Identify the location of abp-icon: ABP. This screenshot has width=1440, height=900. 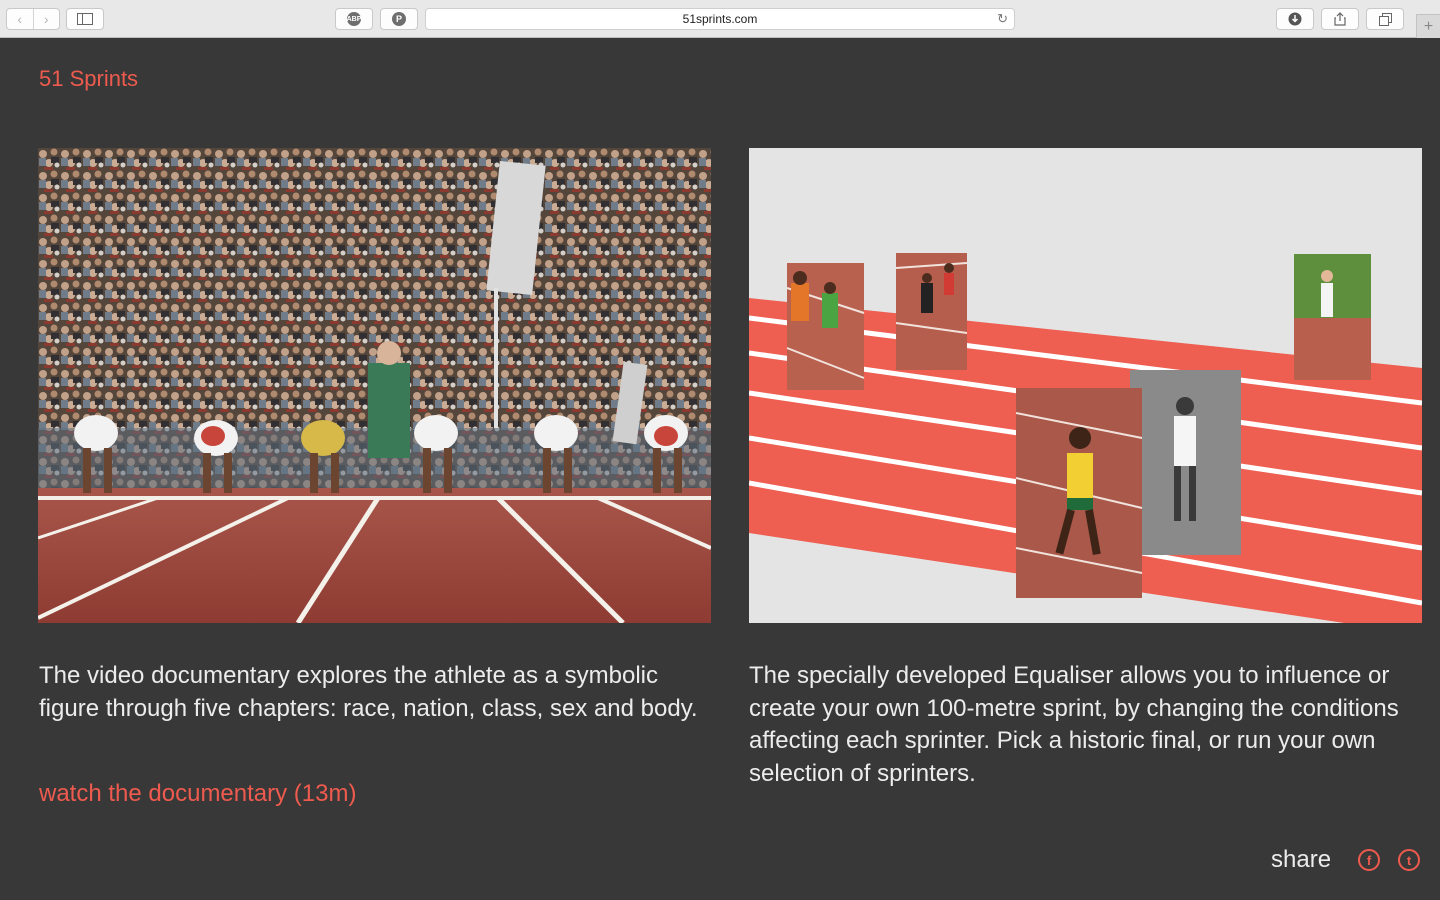
(354, 19).